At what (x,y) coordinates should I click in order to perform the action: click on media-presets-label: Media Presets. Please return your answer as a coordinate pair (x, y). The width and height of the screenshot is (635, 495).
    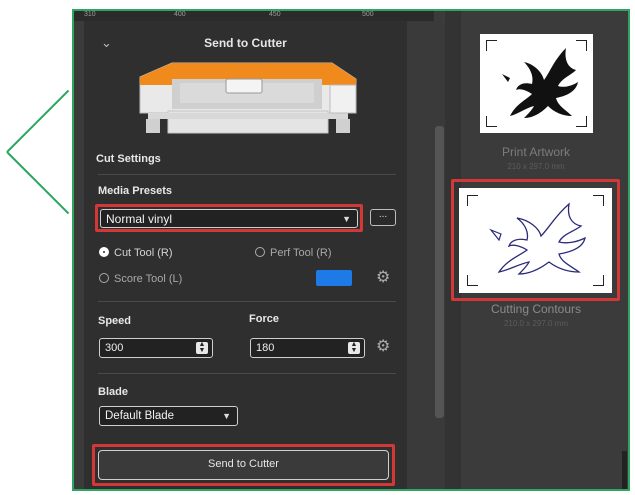
    Looking at the image, I should click on (135, 191).